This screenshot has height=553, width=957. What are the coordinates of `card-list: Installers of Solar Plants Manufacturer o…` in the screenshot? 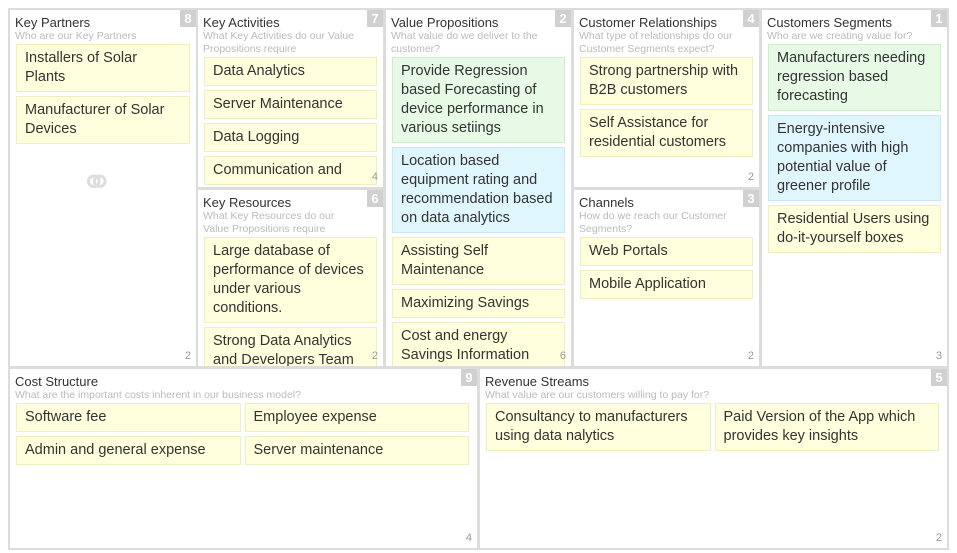 It's located at (103, 96).